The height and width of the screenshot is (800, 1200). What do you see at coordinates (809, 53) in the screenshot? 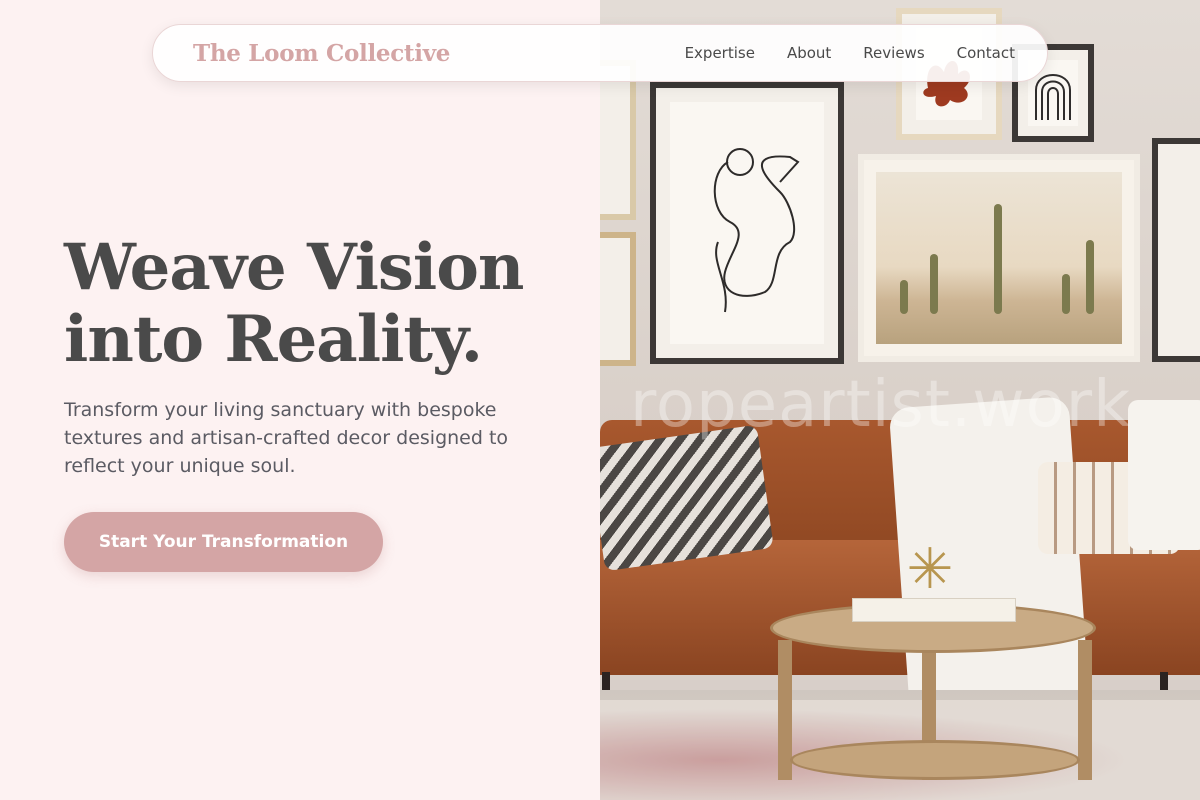
I see `nav-link-about: About` at bounding box center [809, 53].